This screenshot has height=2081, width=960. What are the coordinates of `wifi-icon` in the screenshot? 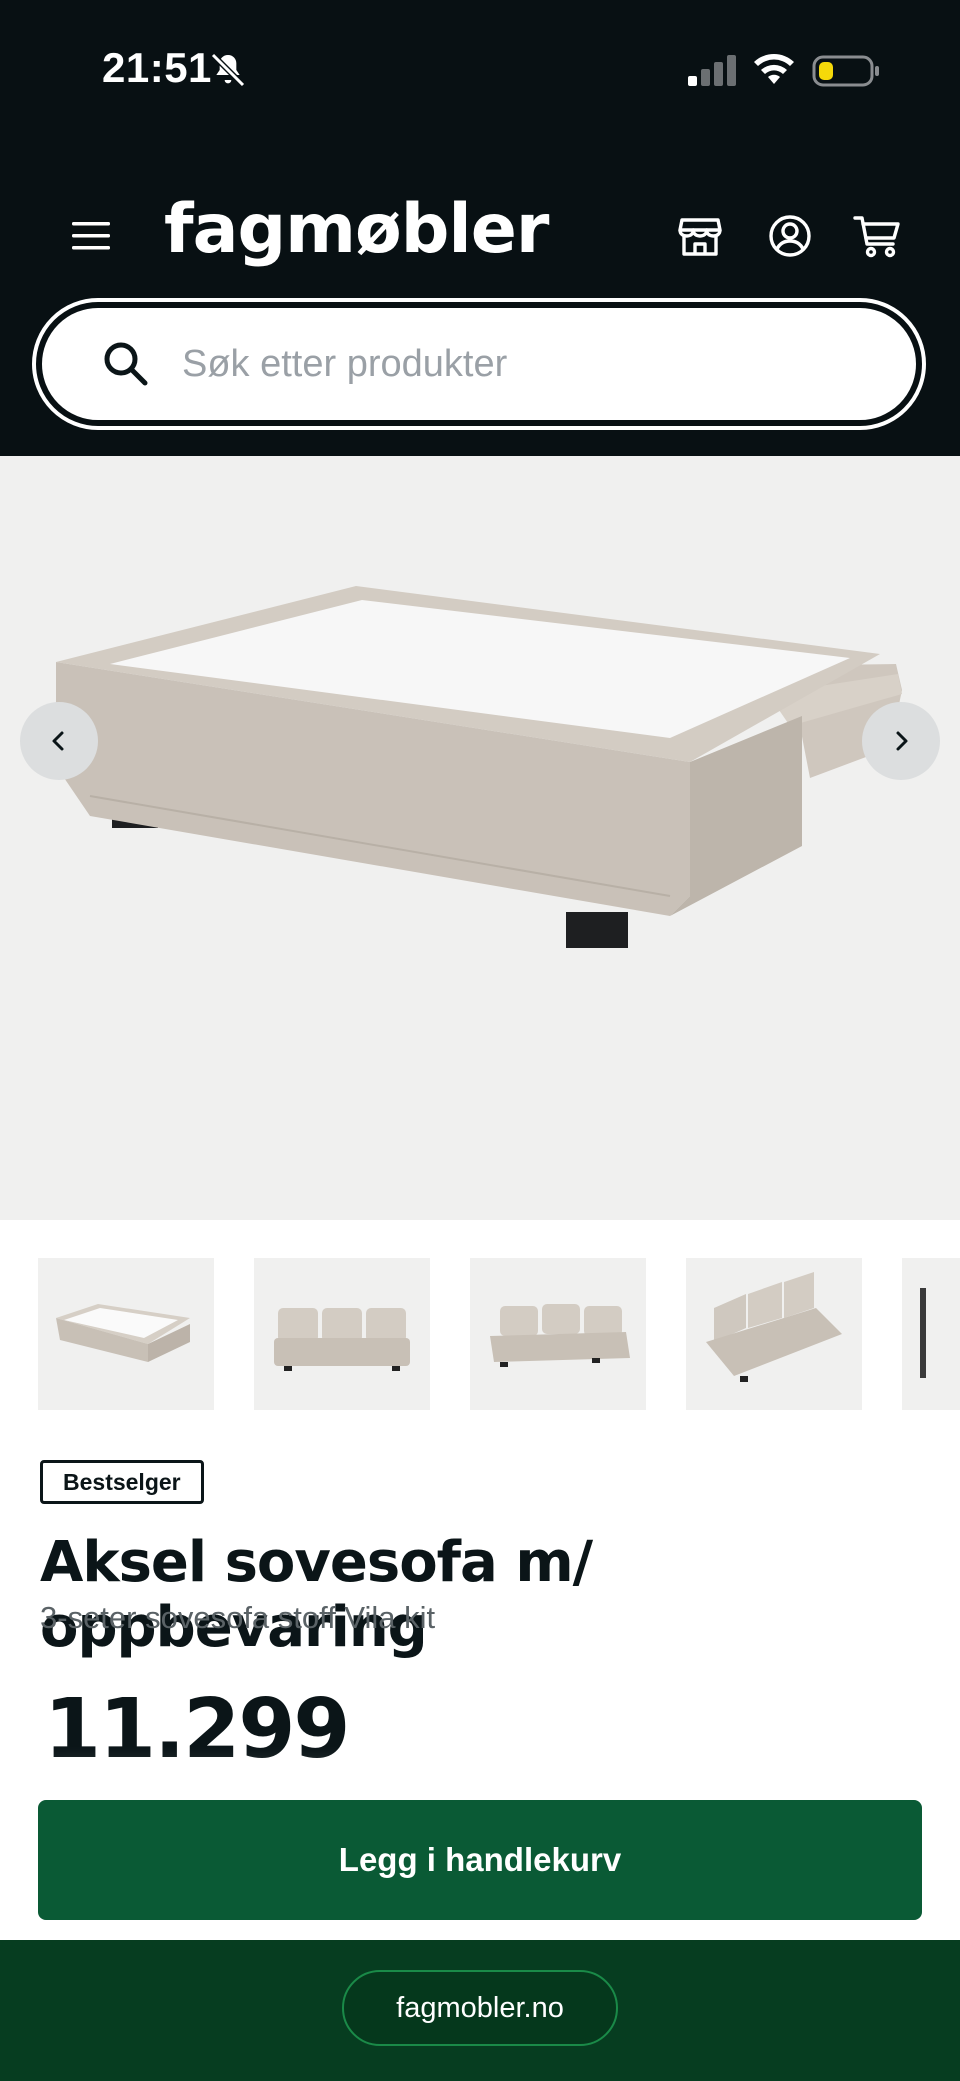 It's located at (774, 69).